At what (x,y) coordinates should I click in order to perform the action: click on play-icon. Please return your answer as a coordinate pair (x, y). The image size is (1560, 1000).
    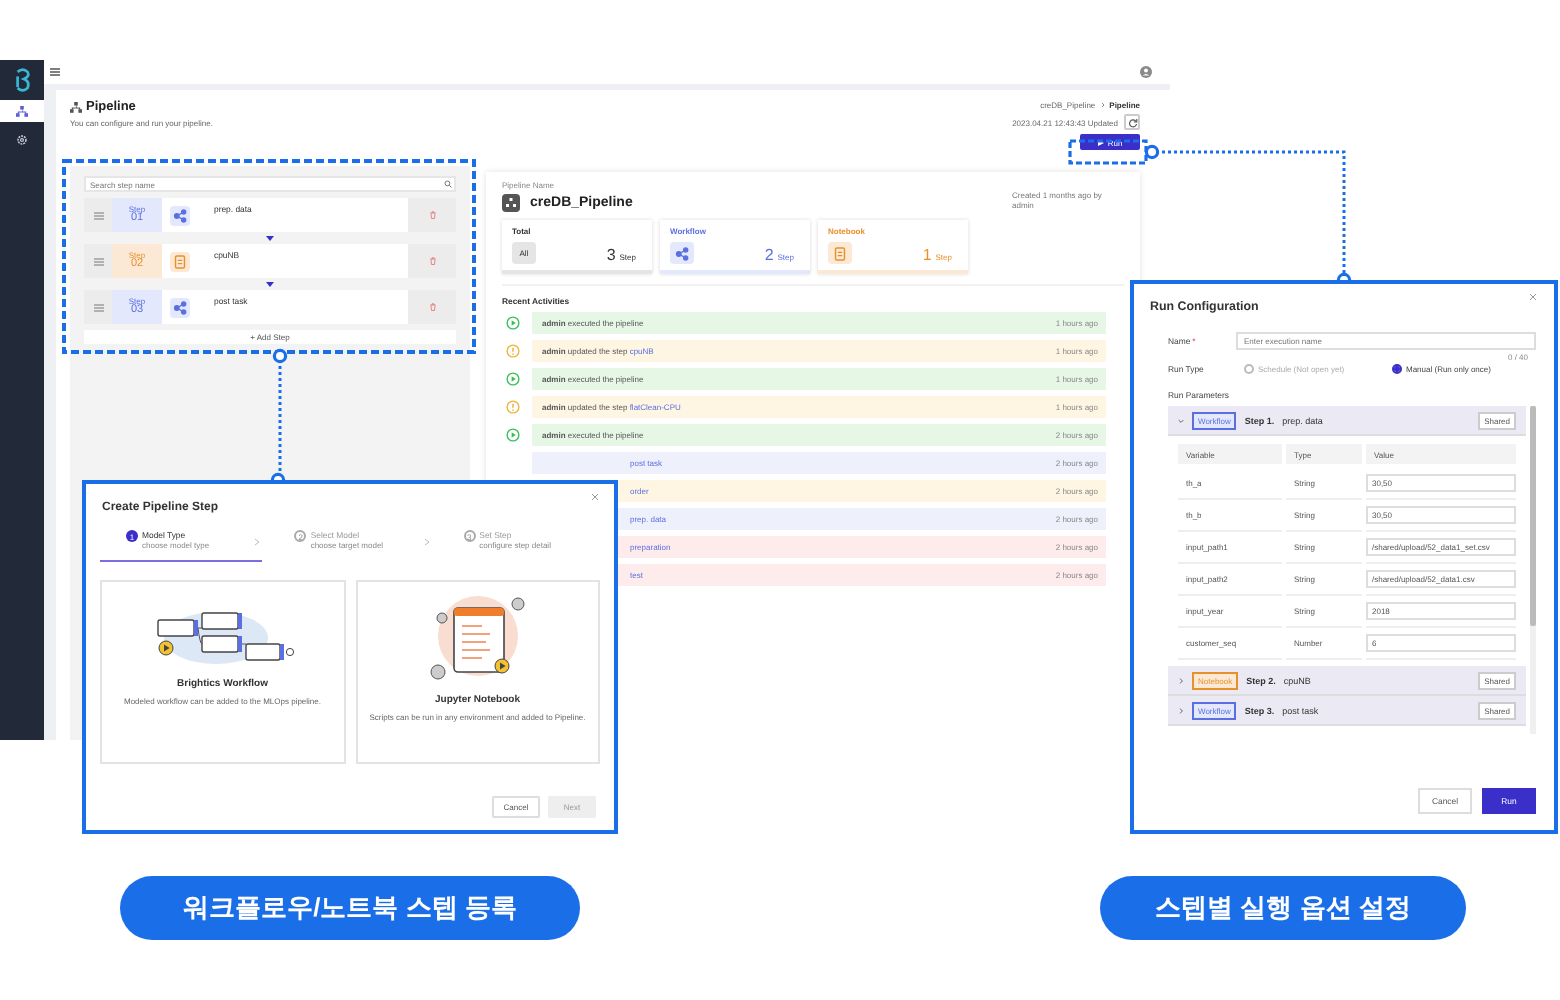
    Looking at the image, I should click on (1100, 142).